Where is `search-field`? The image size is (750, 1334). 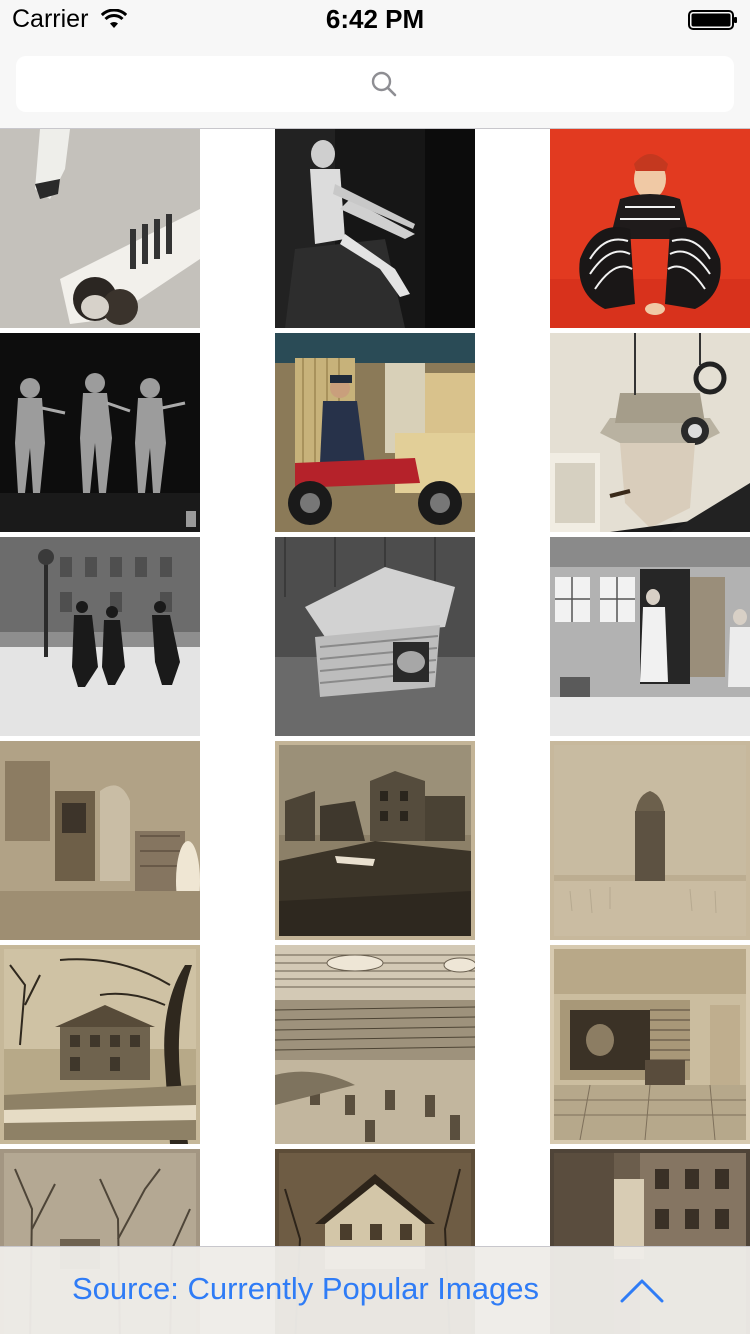 search-field is located at coordinates (377, 85).